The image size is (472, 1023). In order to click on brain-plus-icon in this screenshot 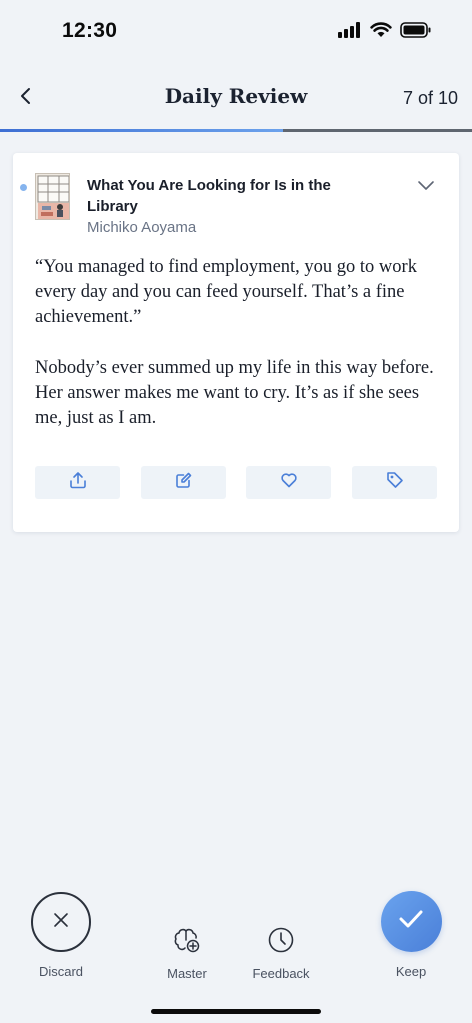, I will do `click(187, 940)`.